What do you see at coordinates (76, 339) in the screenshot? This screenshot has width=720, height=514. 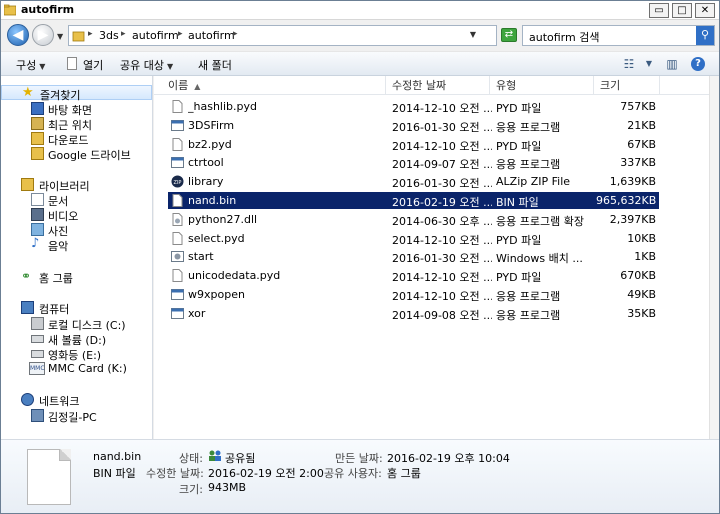 I see `sidebar-item-drive-d: 새 볼륨 (D:)` at bounding box center [76, 339].